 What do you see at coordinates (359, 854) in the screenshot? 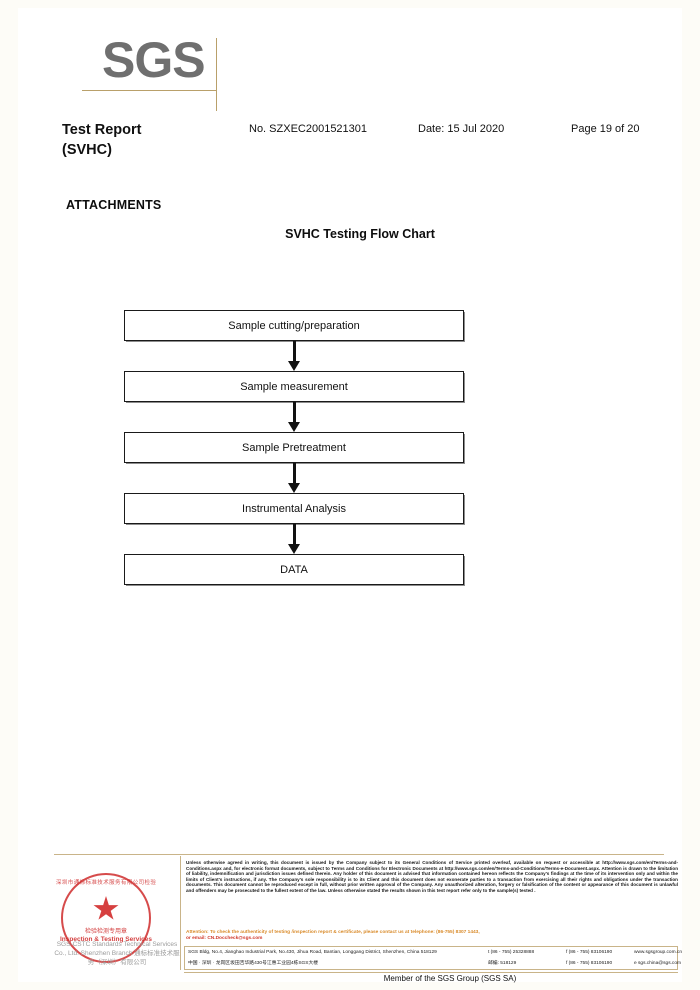
I see `footer-divider` at bounding box center [359, 854].